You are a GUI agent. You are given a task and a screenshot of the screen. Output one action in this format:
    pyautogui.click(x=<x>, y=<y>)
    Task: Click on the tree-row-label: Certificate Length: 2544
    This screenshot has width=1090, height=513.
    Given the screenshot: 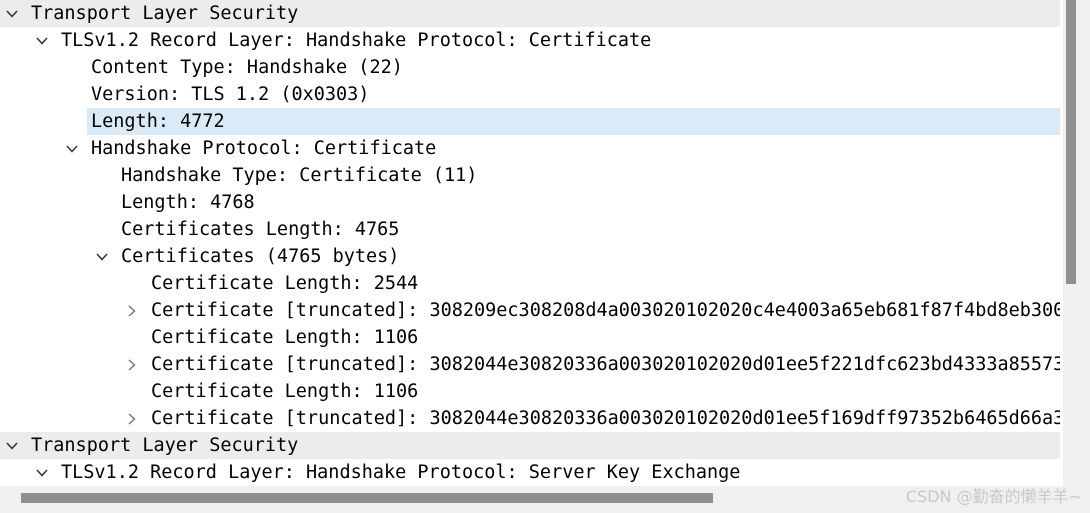 What is the action you would take?
    pyautogui.click(x=285, y=283)
    